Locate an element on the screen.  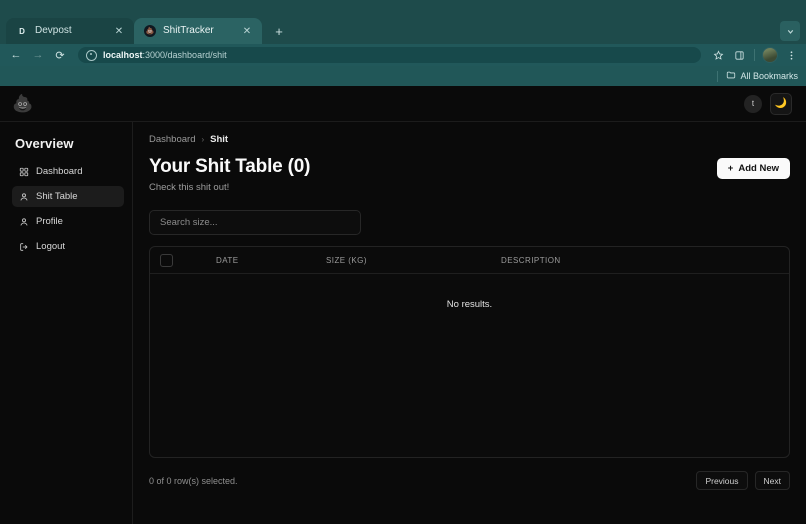
add-new-button: + Add New is located at coordinates (753, 168).